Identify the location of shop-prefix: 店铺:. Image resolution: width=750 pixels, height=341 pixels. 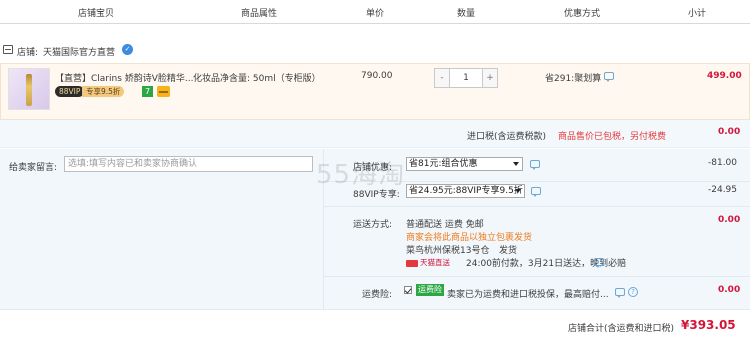
(28, 53).